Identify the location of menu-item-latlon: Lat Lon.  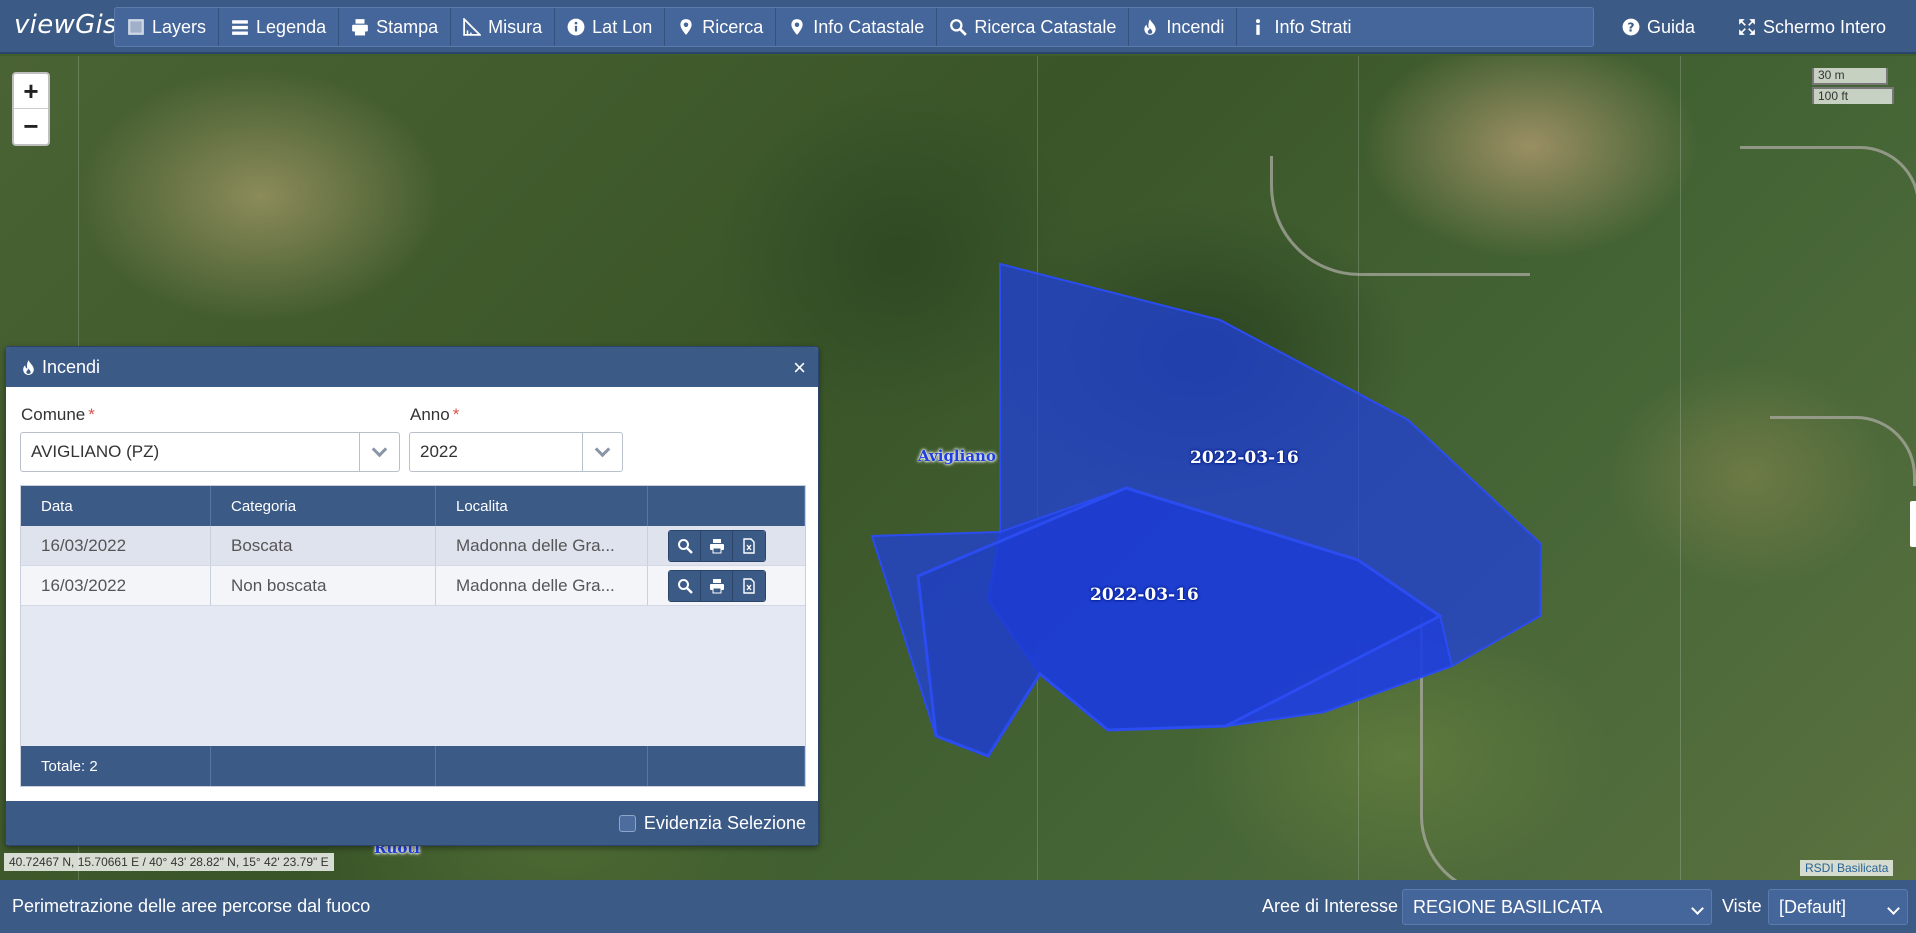
(610, 27).